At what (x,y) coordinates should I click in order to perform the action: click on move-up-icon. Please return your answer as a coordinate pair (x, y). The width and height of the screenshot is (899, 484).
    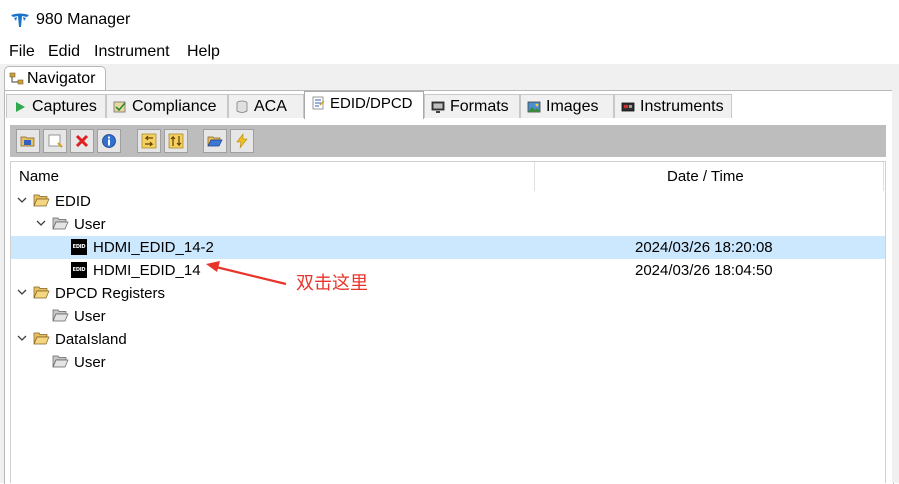
    Looking at the image, I should click on (176, 141).